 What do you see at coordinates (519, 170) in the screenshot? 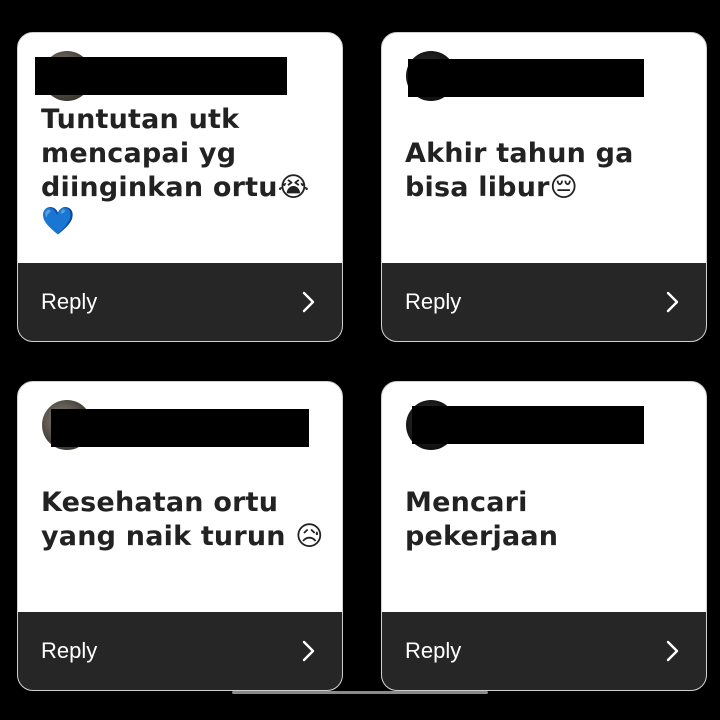
I see `response-text: Akhir tahun ga bisa libur😔` at bounding box center [519, 170].